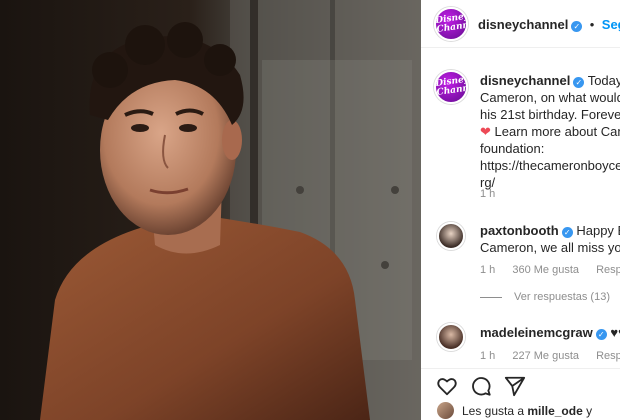 Image resolution: width=620 pixels, height=420 pixels. I want to click on comment-username: madeleinemcgraw, so click(536, 332).